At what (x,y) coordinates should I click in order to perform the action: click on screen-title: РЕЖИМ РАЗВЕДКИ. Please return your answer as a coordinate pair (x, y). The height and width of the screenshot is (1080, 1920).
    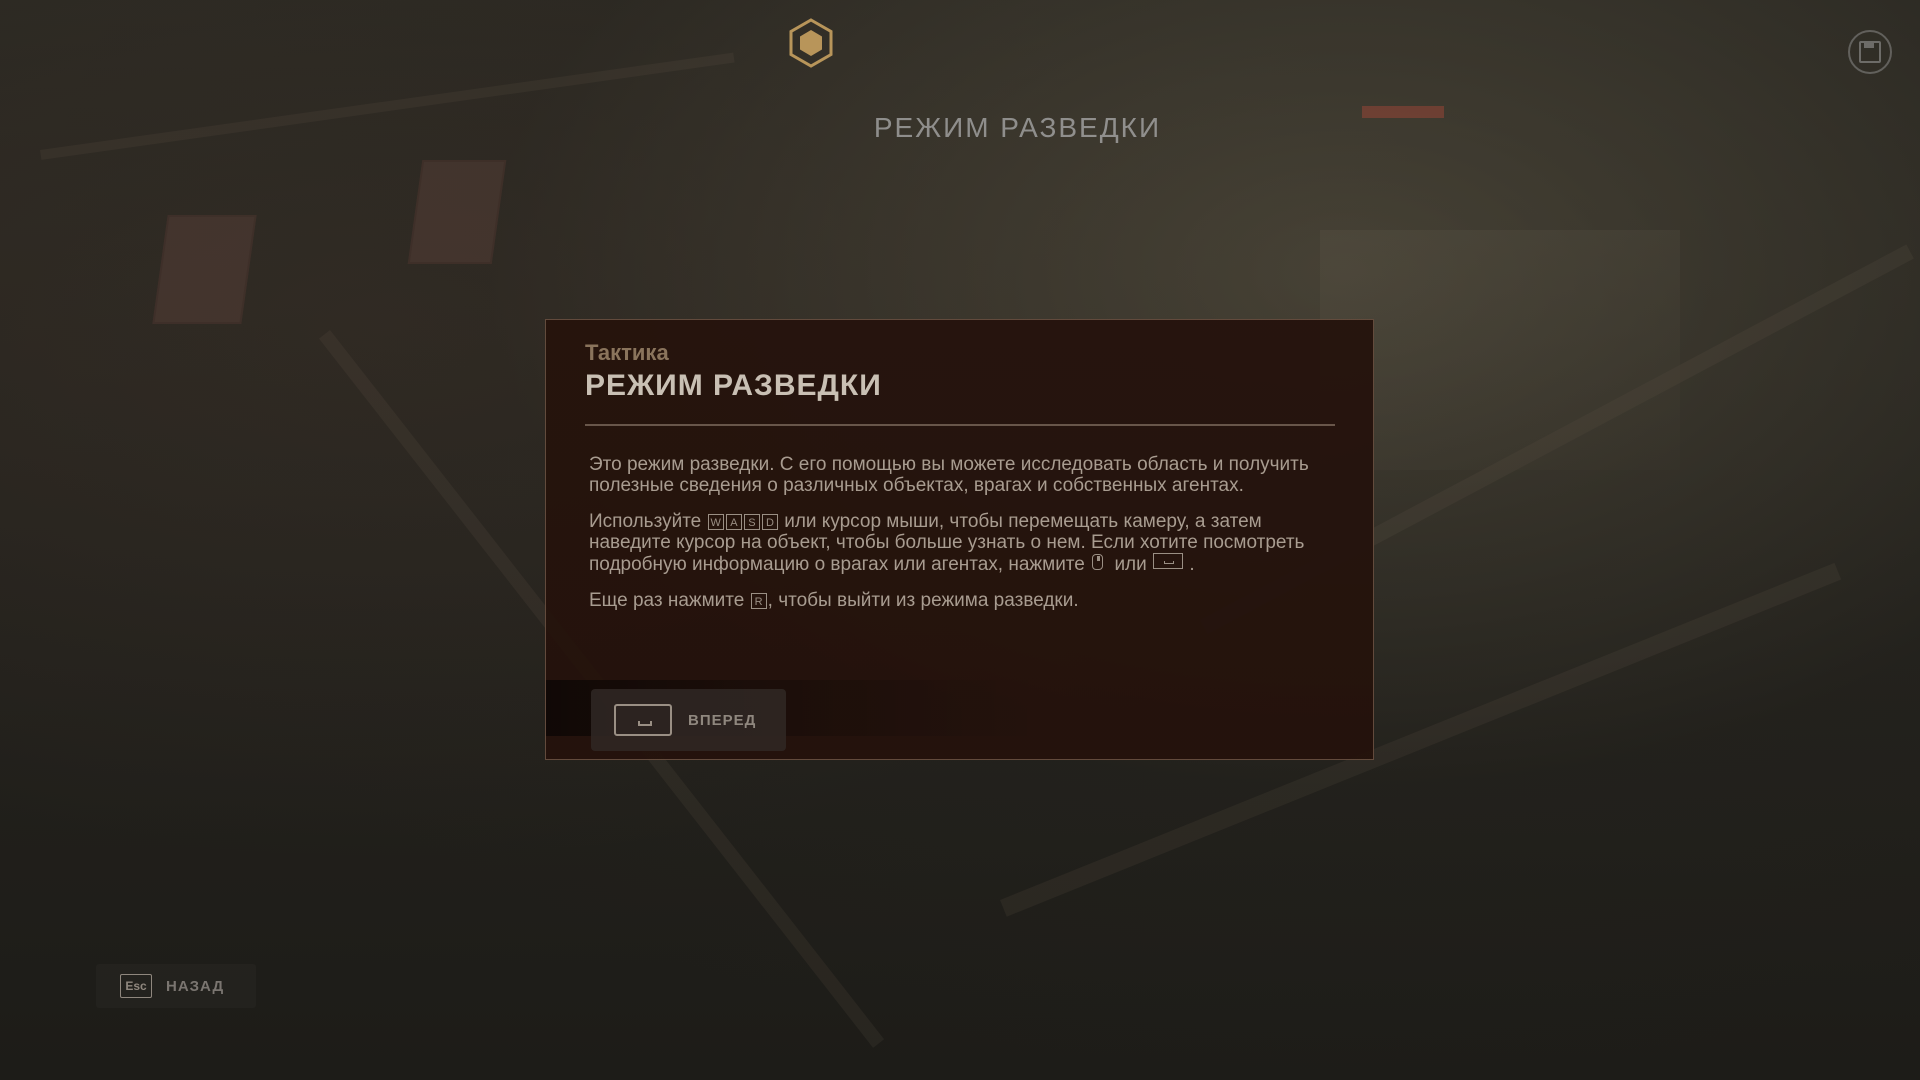
    Looking at the image, I should click on (960, 128).